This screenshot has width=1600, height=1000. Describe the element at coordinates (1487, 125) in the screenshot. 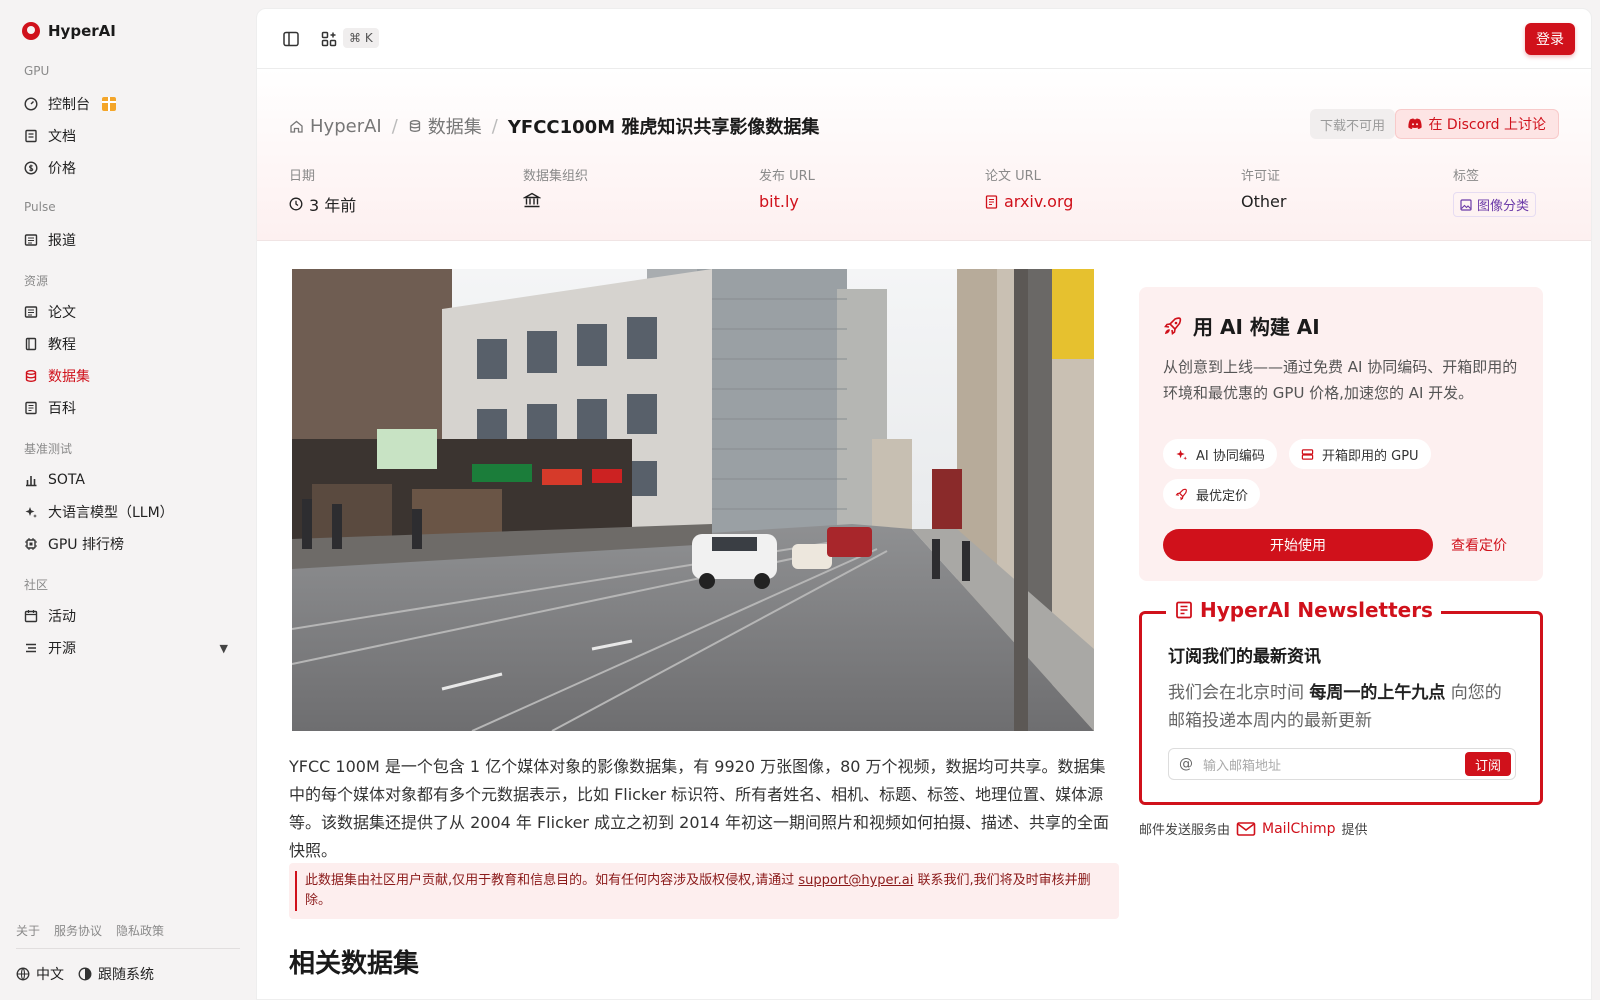

I see `discord-label: 在 Discord 上讨论` at that location.